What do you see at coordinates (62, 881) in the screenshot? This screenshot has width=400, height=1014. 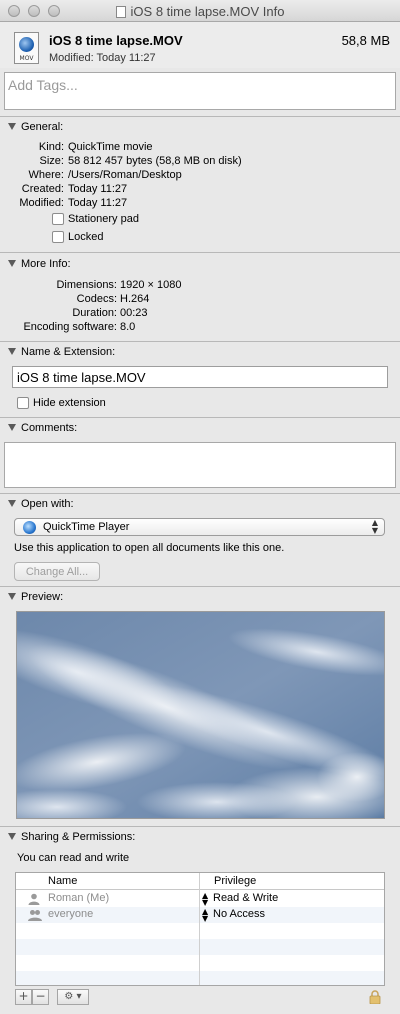 I see `column-header-name: Name` at bounding box center [62, 881].